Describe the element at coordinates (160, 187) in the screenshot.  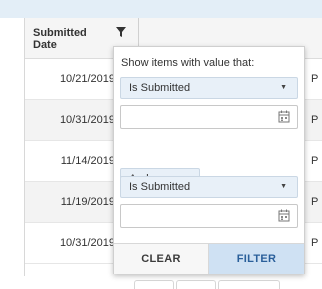
I see `operator-2-value: Is Submitted` at that location.